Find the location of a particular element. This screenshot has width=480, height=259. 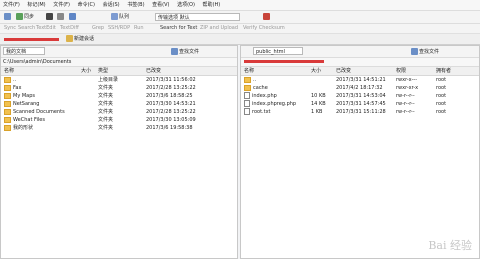

menu-item-6: 查看(V) is located at coordinates (160, 5).